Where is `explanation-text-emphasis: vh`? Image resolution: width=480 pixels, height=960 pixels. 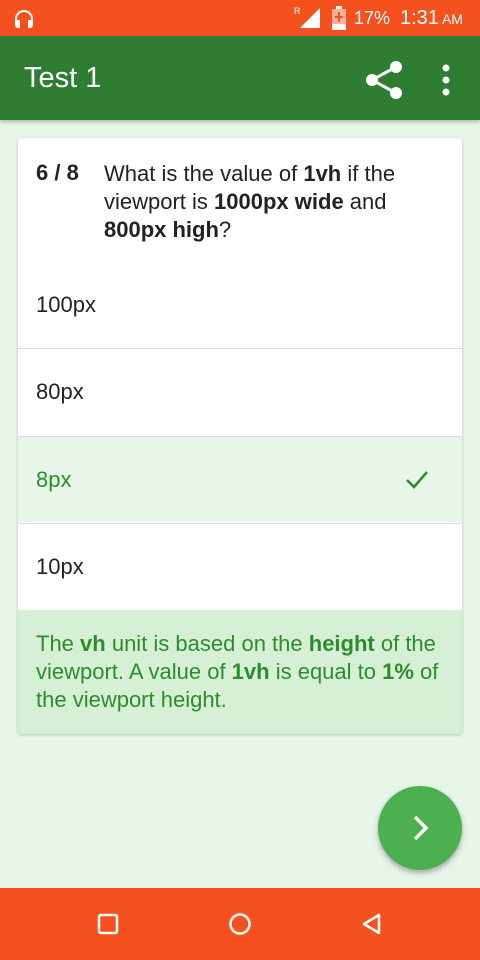
explanation-text-emphasis: vh is located at coordinates (93, 643).